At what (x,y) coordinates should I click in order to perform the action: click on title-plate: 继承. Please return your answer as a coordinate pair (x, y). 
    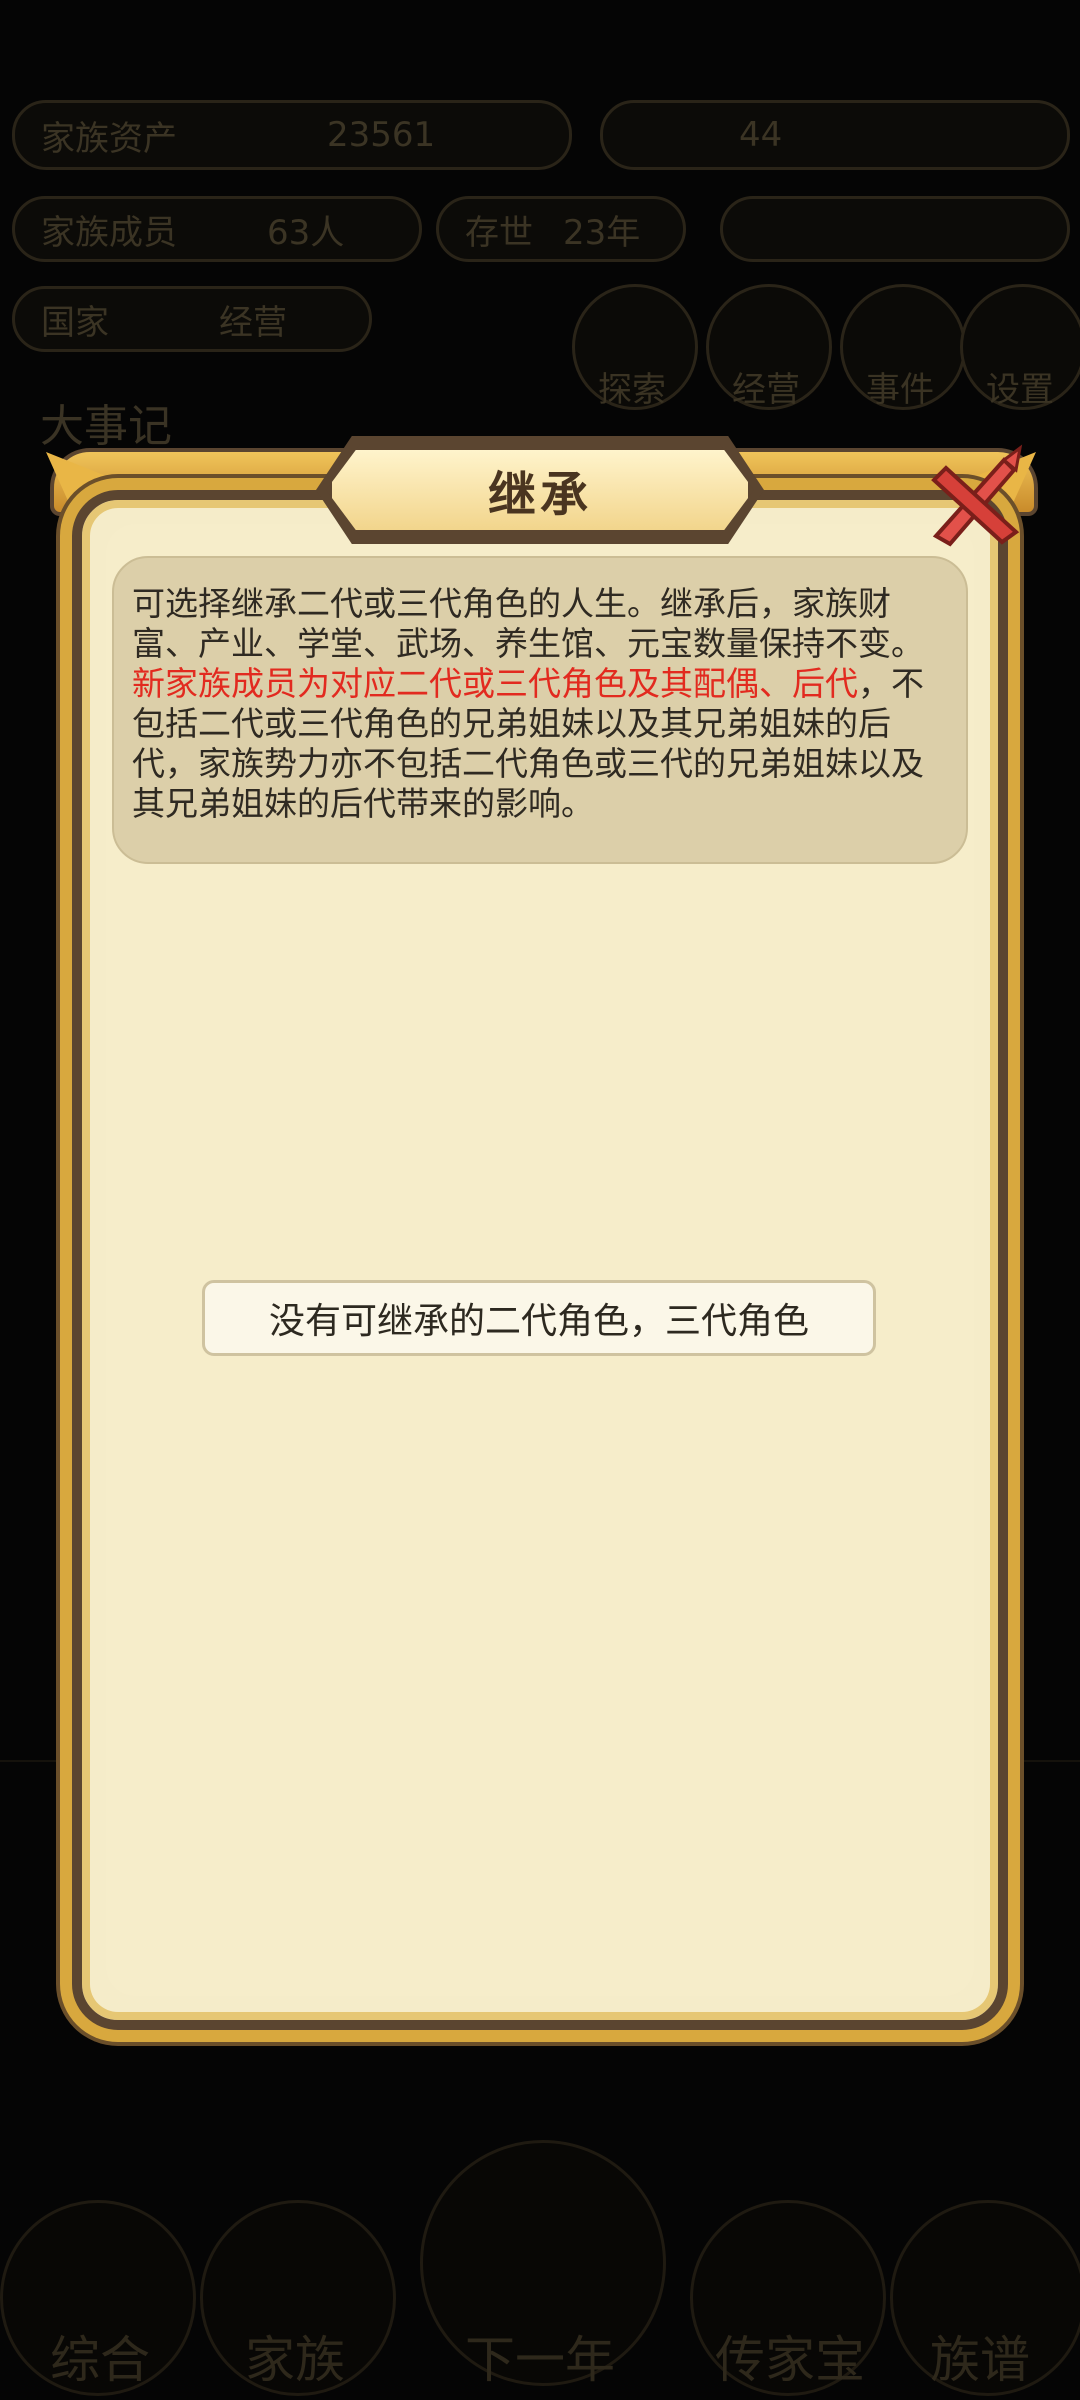
    Looking at the image, I should click on (540, 490).